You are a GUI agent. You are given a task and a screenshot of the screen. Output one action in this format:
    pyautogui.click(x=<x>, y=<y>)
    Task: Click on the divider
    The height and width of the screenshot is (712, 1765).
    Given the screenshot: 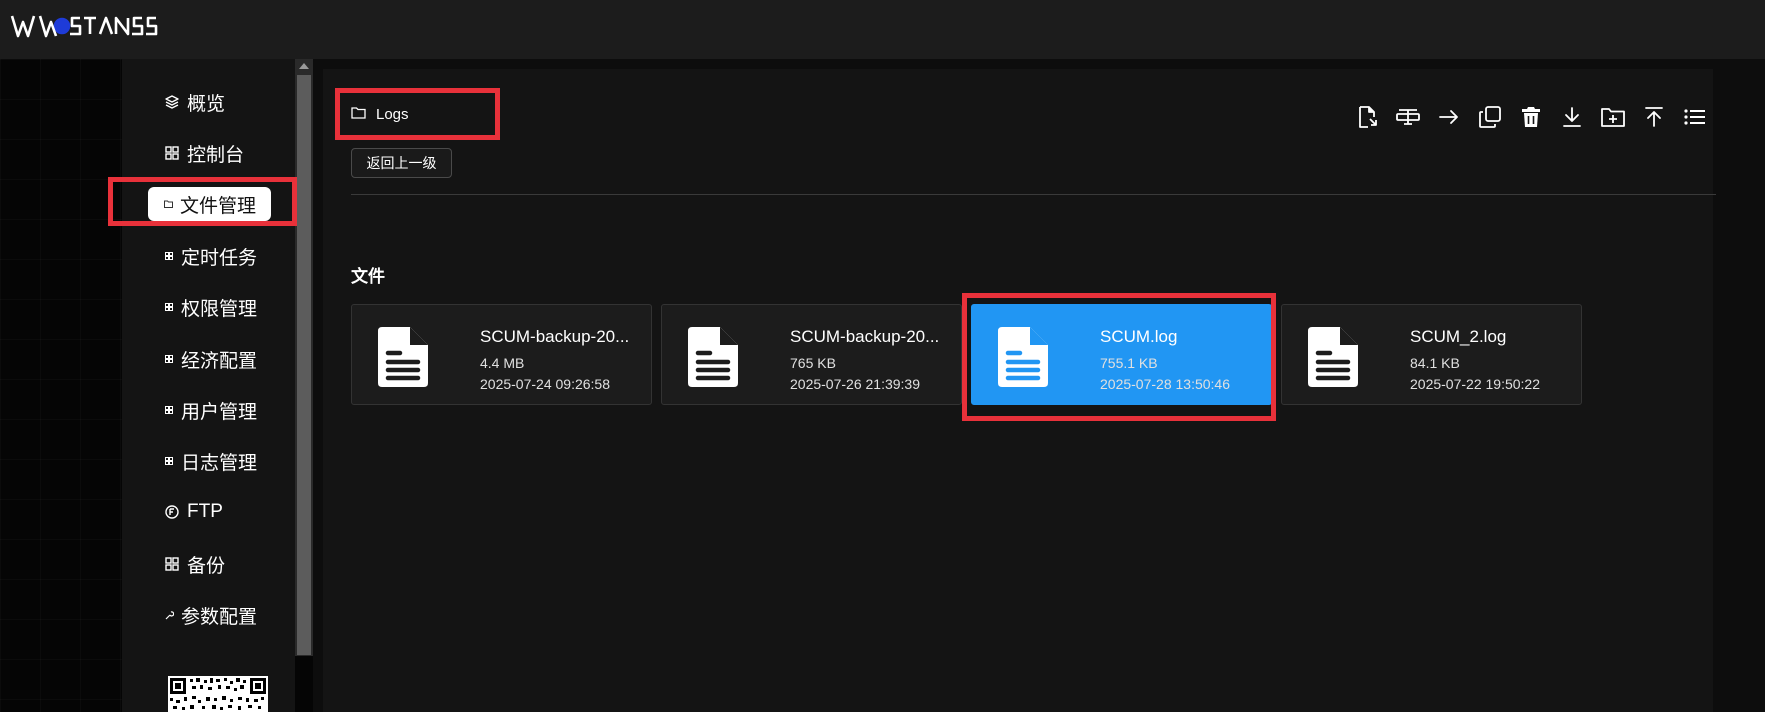 What is the action you would take?
    pyautogui.click(x=1033, y=194)
    